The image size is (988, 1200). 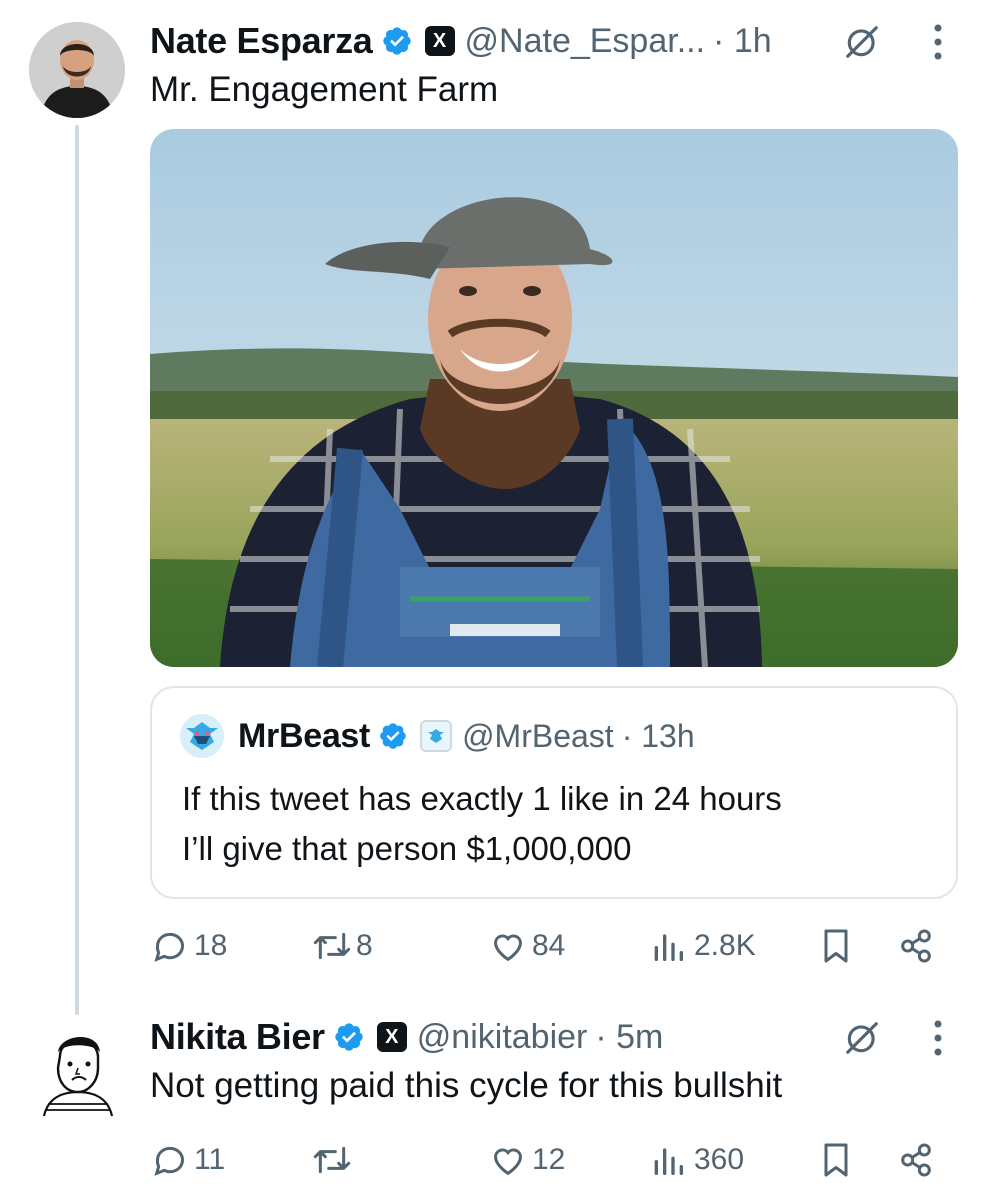 What do you see at coordinates (187, 1160) in the screenshot?
I see `reply-button: 11` at bounding box center [187, 1160].